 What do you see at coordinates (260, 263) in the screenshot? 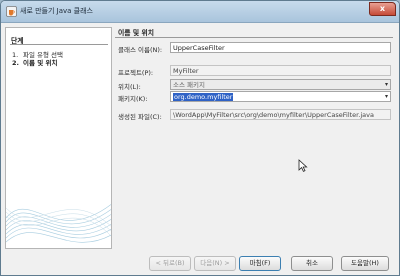
I see `finish-button: 마침(F)` at bounding box center [260, 263].